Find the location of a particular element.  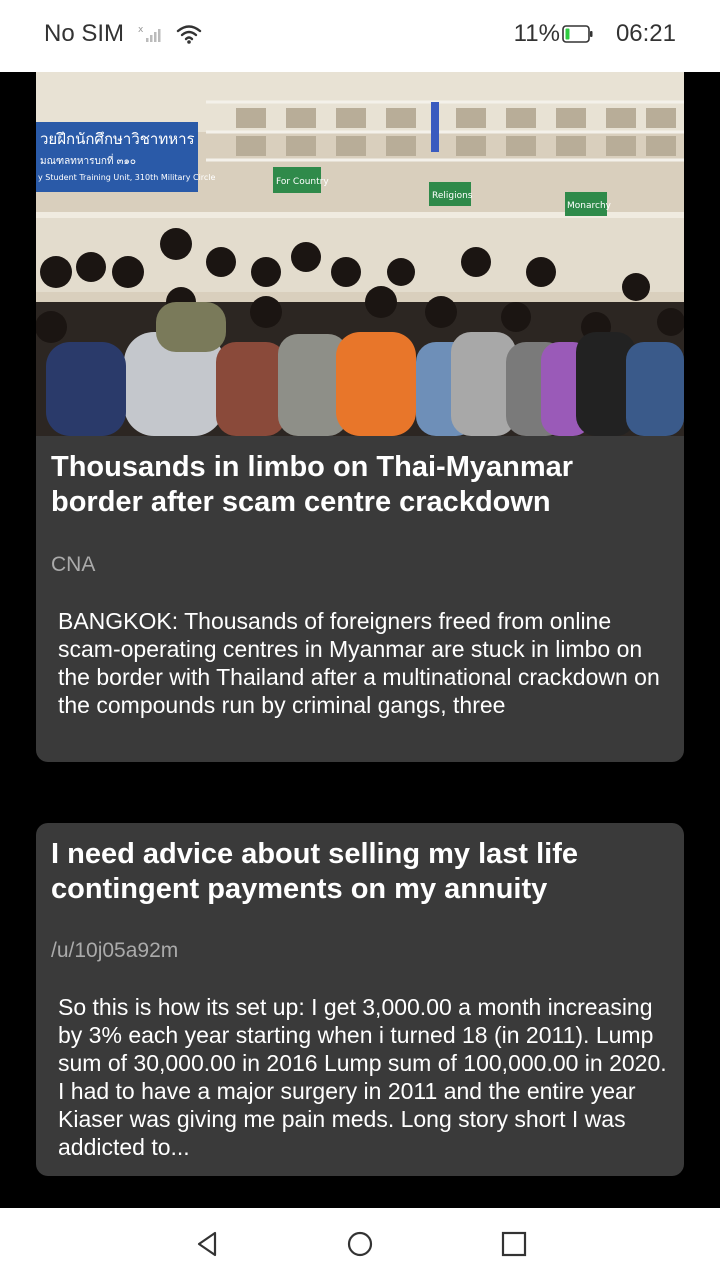

svg-text: x is located at coordinates (141, 30).